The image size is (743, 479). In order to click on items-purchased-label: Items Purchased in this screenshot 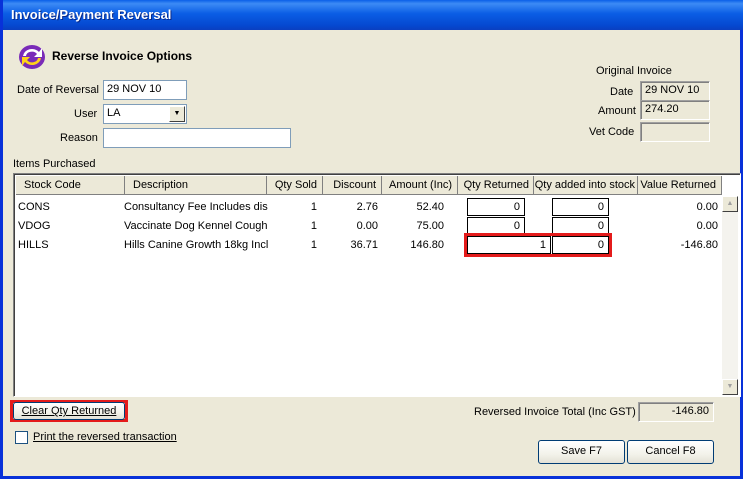, I will do `click(54, 164)`.